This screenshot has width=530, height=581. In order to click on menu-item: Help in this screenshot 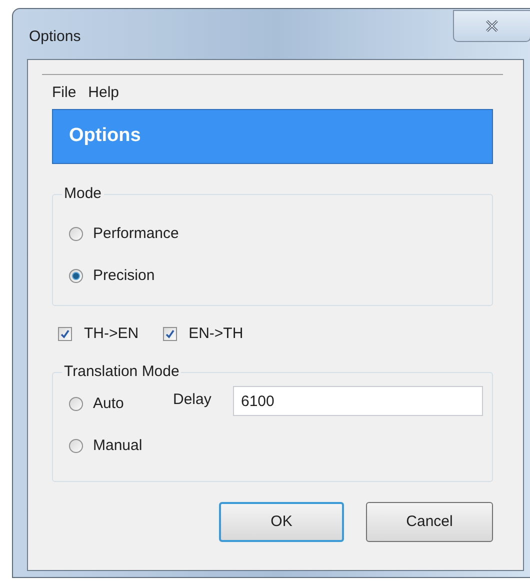, I will do `click(104, 93)`.